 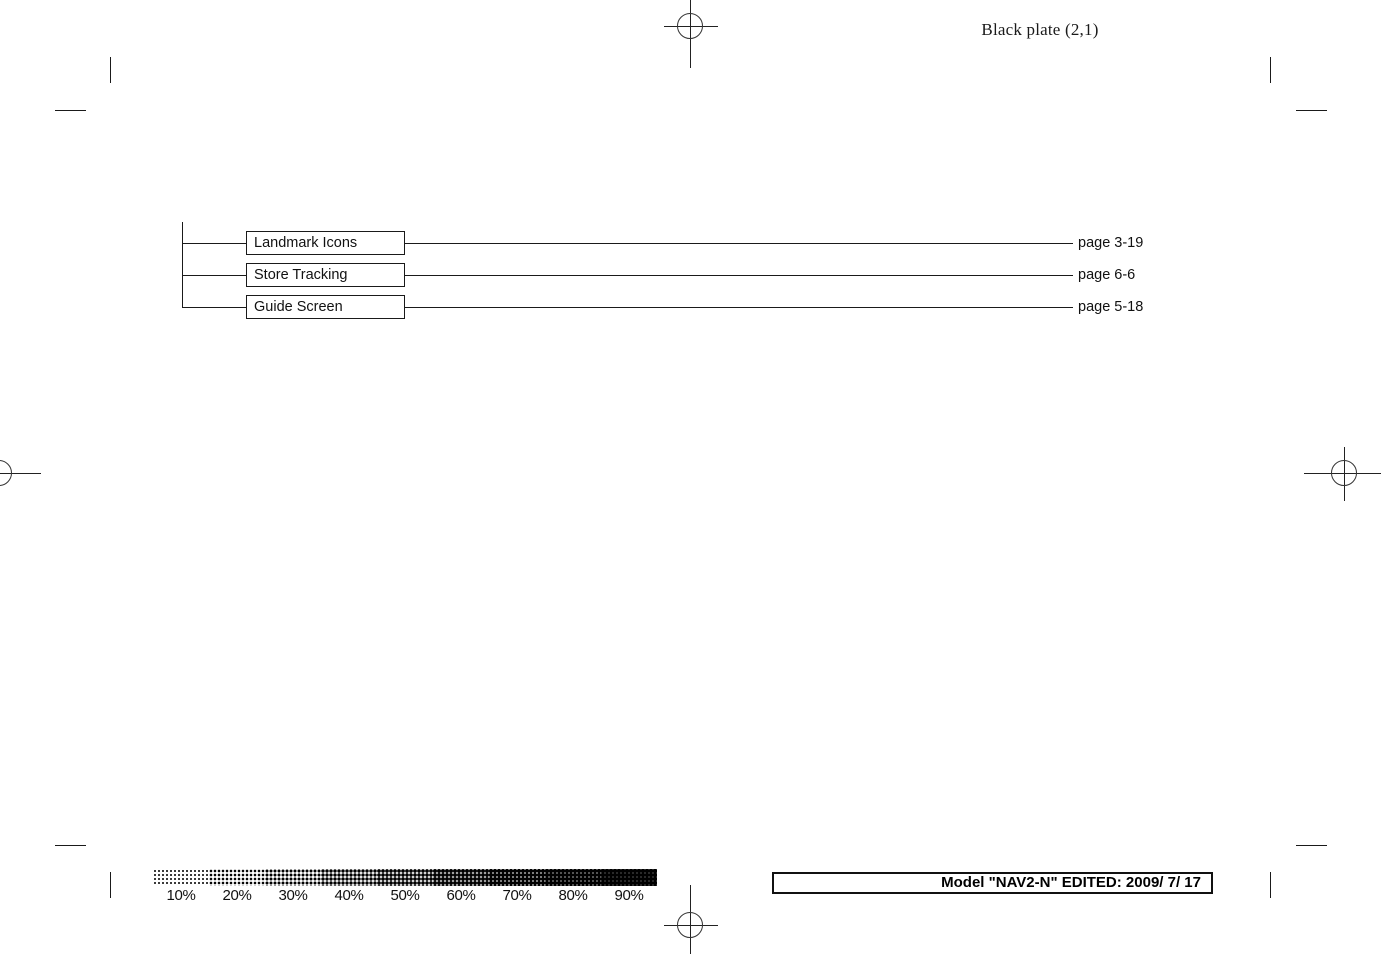 I want to click on tree-spine, so click(x=182, y=265).